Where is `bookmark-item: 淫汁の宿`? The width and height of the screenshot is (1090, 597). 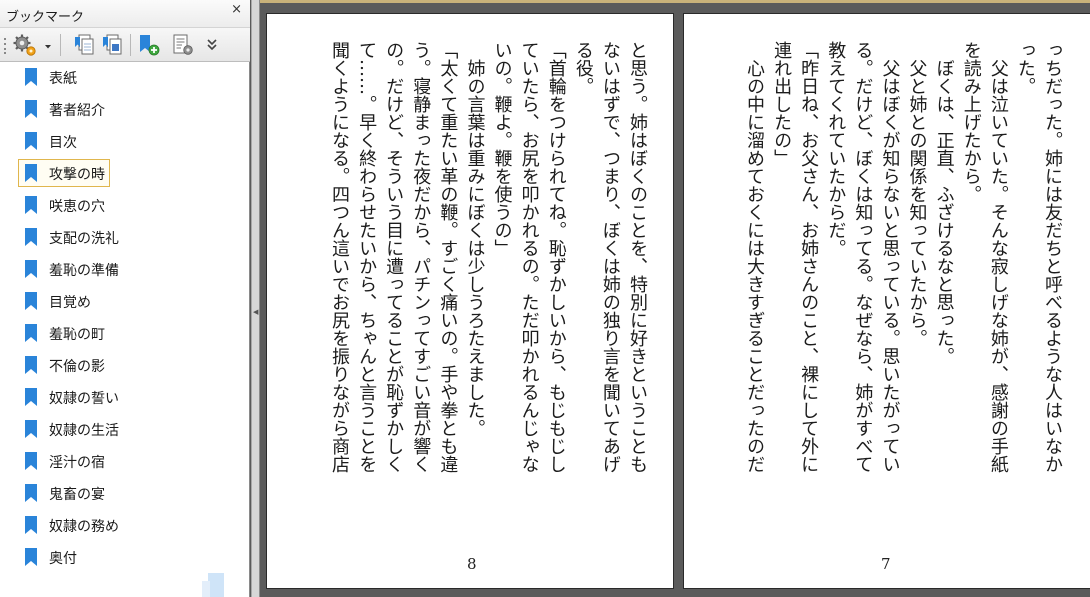 bookmark-item: 淫汁の宿 is located at coordinates (125, 461).